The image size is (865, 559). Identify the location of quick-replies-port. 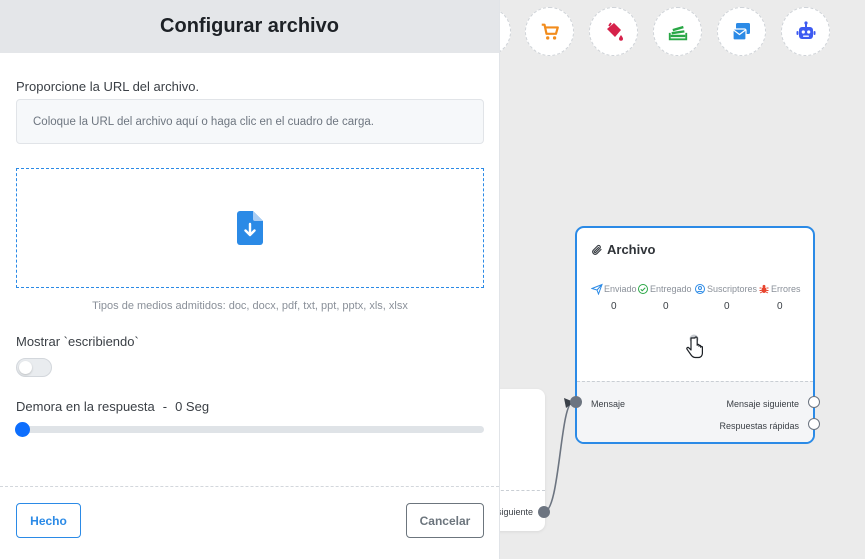
(814, 424).